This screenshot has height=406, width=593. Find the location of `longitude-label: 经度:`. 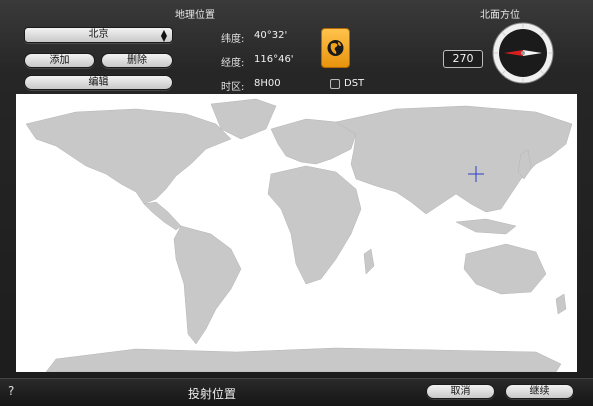

longitude-label: 经度: is located at coordinates (233, 63).